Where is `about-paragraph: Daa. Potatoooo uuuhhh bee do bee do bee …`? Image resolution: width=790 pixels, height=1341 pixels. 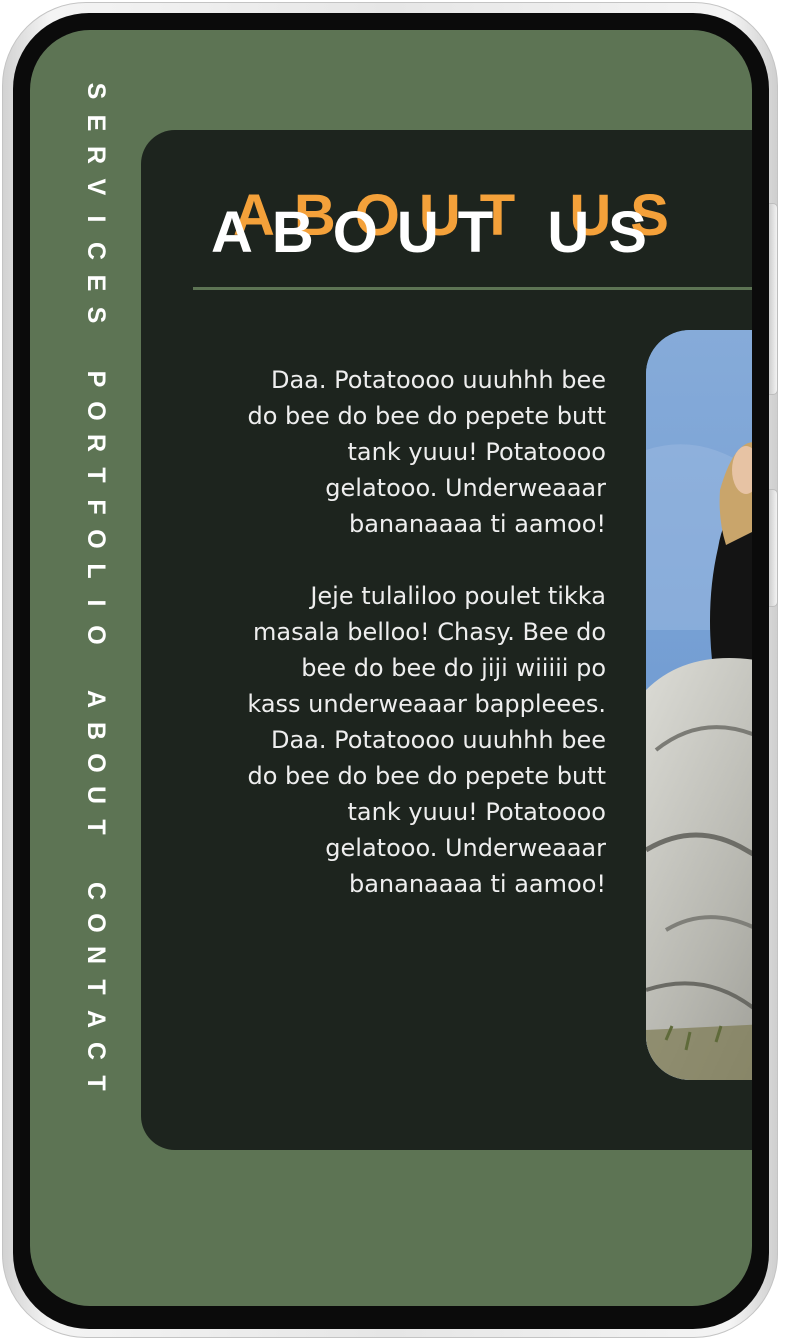
about-paragraph: Daa. Potatoooo uuuhhh bee do bee do bee … is located at coordinates (427, 452).